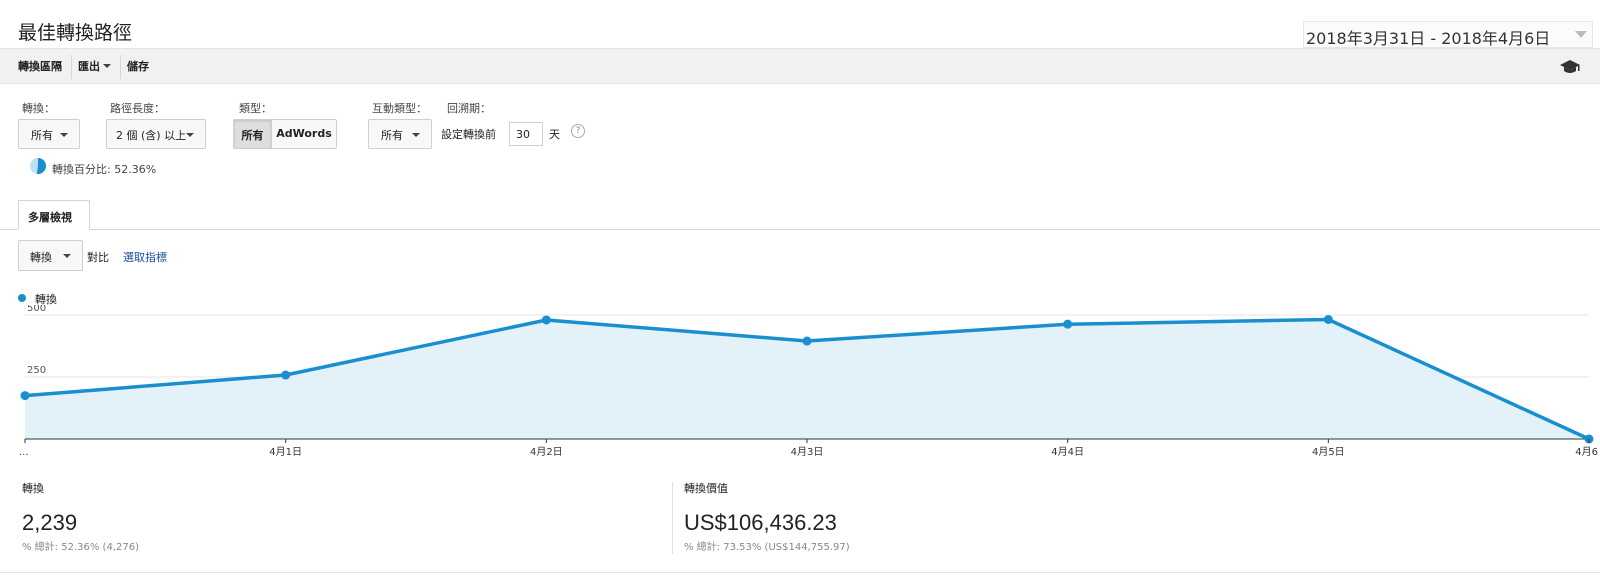 The height and width of the screenshot is (581, 1600). Describe the element at coordinates (1586, 452) in the screenshot. I see `x-tick-label: 4月6` at that location.